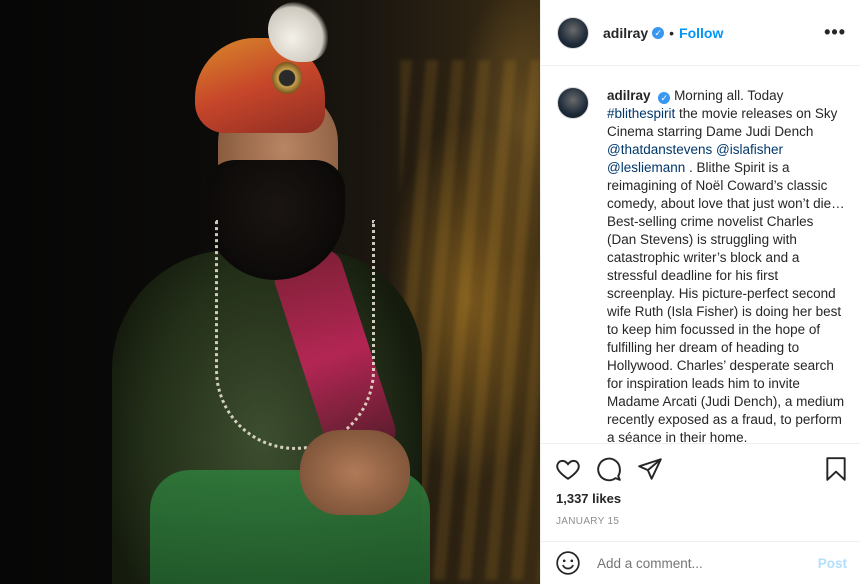  What do you see at coordinates (573, 32) in the screenshot?
I see `avatar` at bounding box center [573, 32].